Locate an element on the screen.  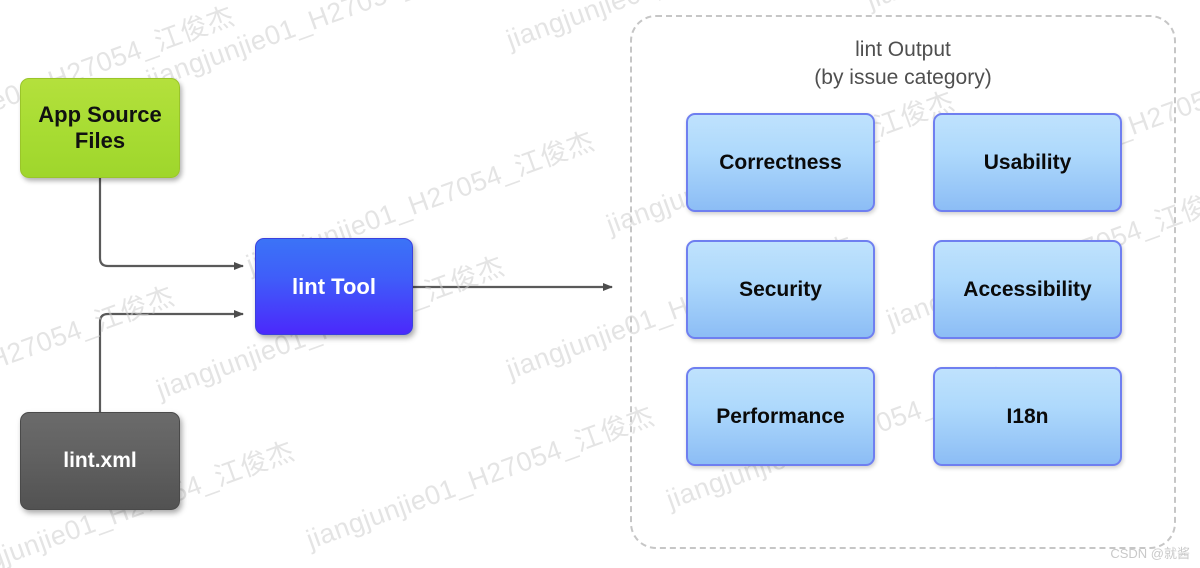
lint-output-title-line2: (by issue category) is located at coordinates (903, 77).